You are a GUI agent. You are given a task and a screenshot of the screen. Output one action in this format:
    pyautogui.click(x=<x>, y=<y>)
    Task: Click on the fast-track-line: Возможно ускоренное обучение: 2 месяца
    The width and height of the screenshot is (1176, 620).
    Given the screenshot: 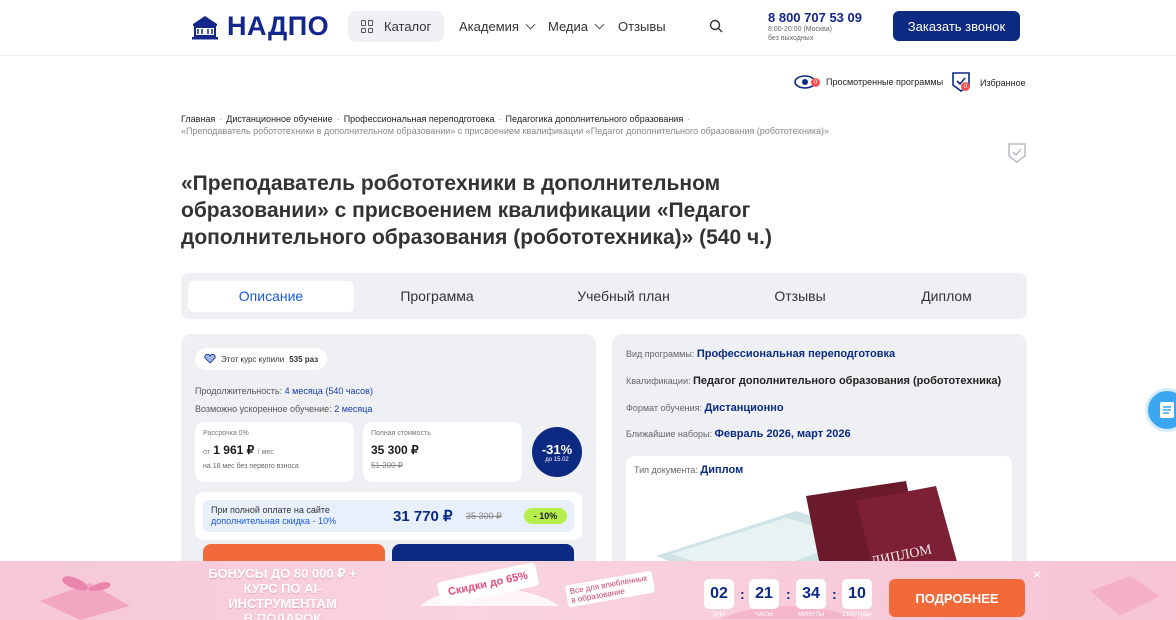 What is the action you would take?
    pyautogui.click(x=283, y=409)
    